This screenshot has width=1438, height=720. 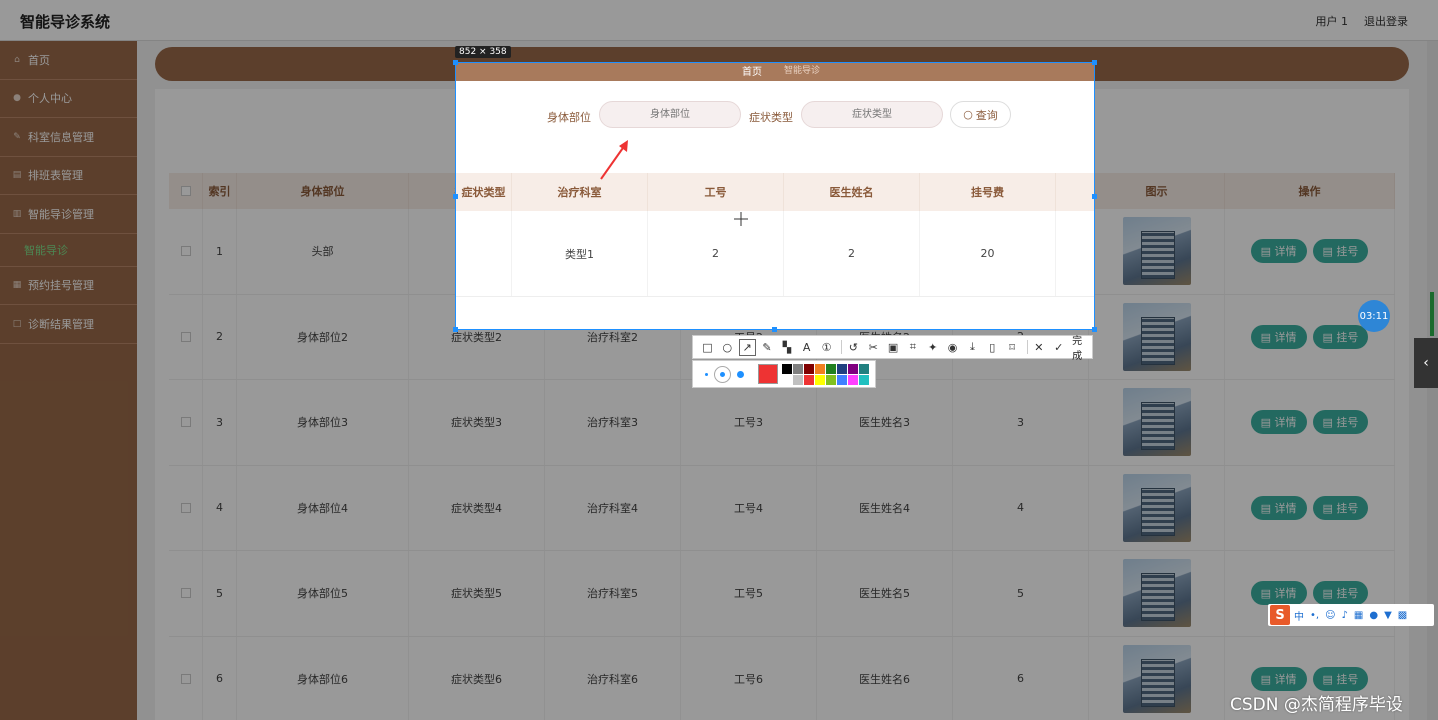 What do you see at coordinates (68, 286) in the screenshot?
I see `sidebar-item-appointment: ▦ 预约挂号管理` at bounding box center [68, 286].